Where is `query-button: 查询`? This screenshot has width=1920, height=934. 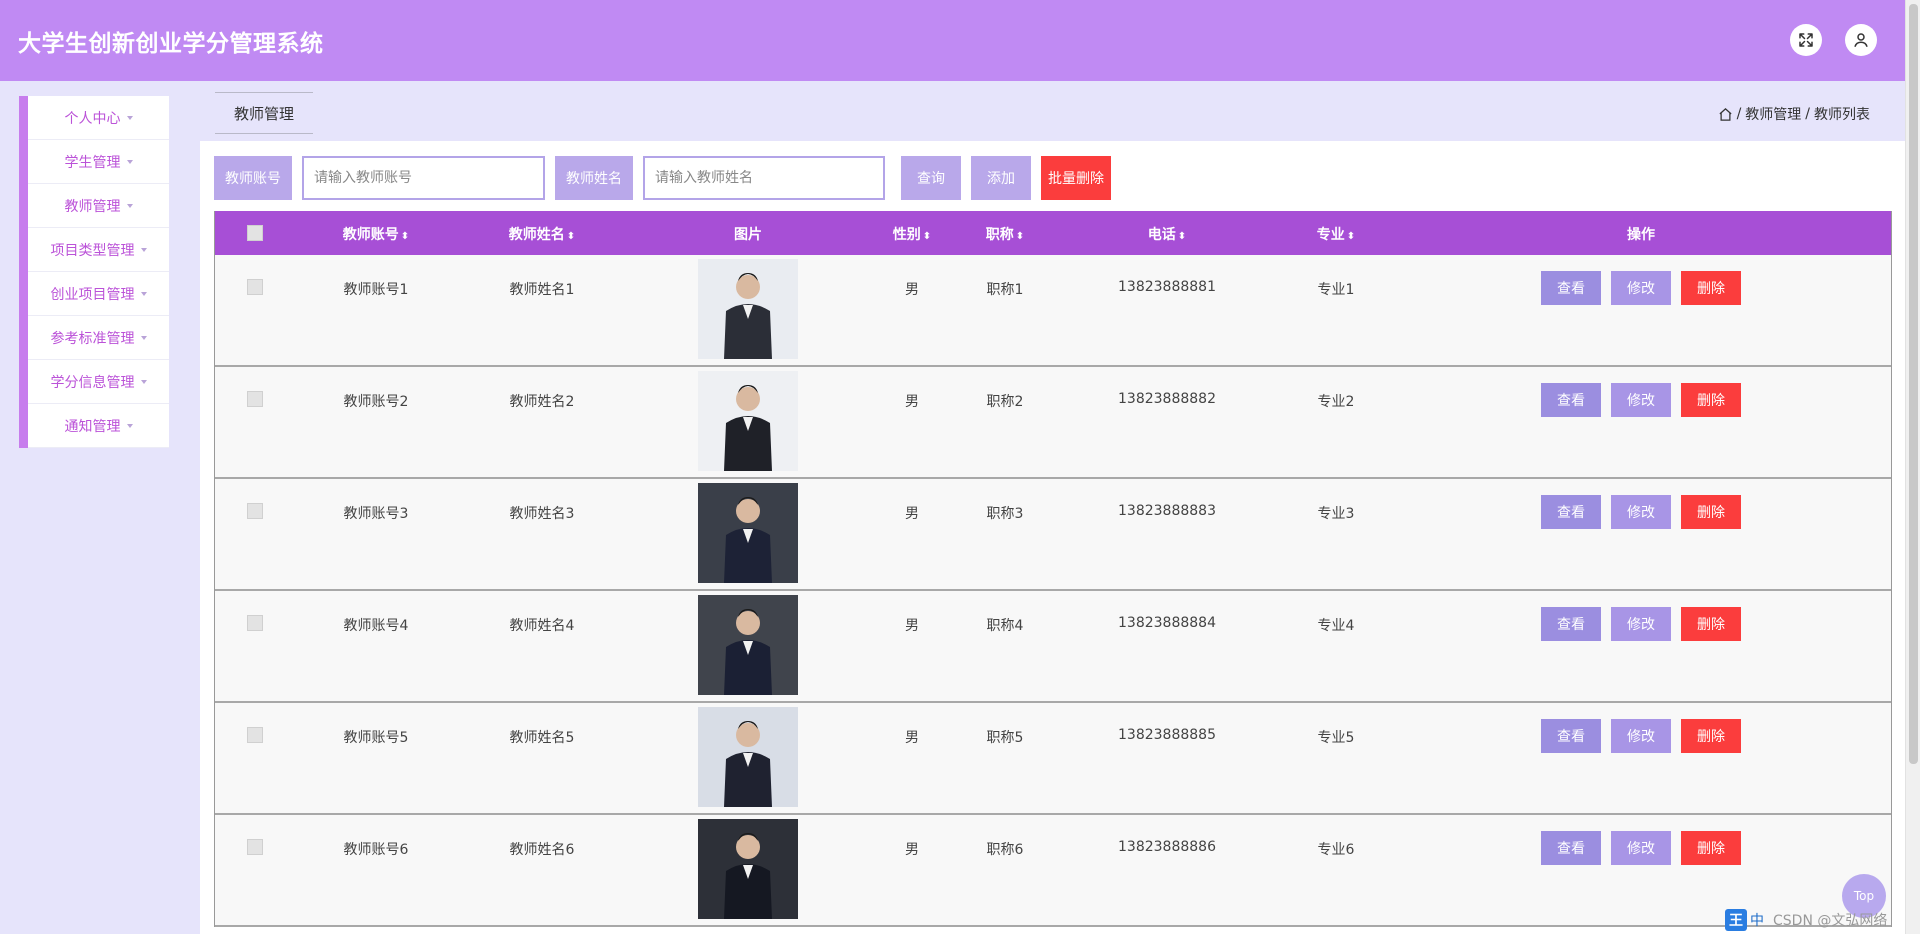
query-button: 查询 is located at coordinates (931, 178).